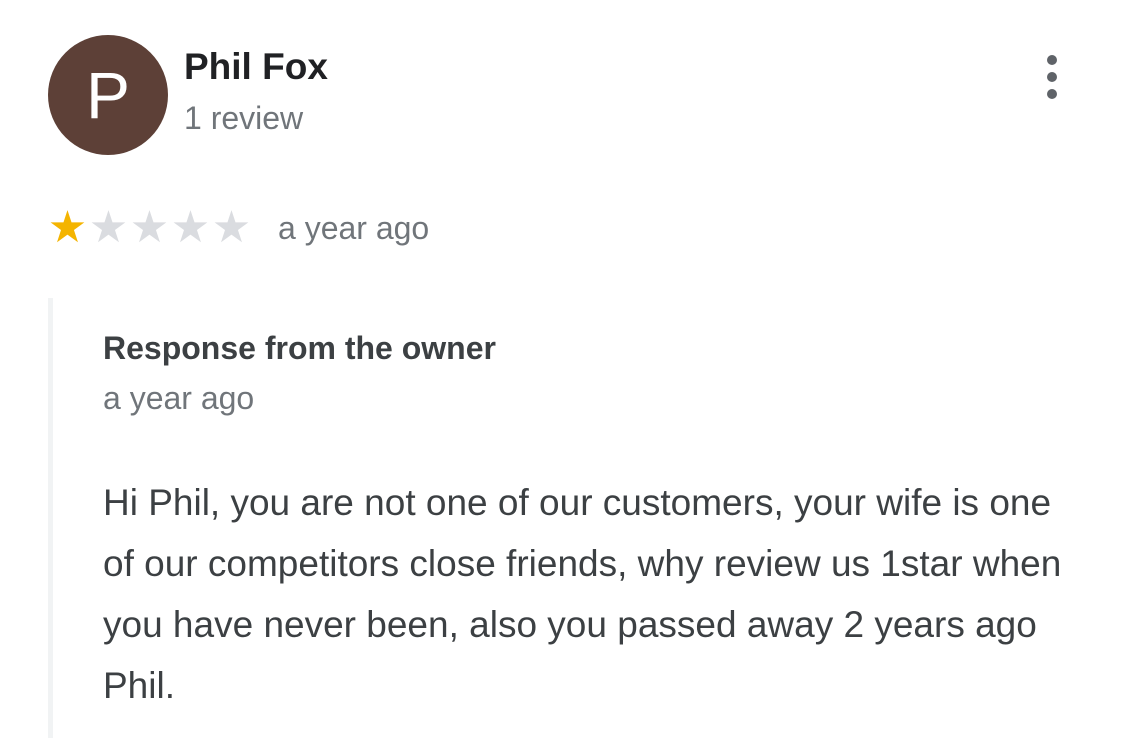 Image resolution: width=1125 pixels, height=747 pixels. I want to click on more-vert-icon, so click(1052, 60).